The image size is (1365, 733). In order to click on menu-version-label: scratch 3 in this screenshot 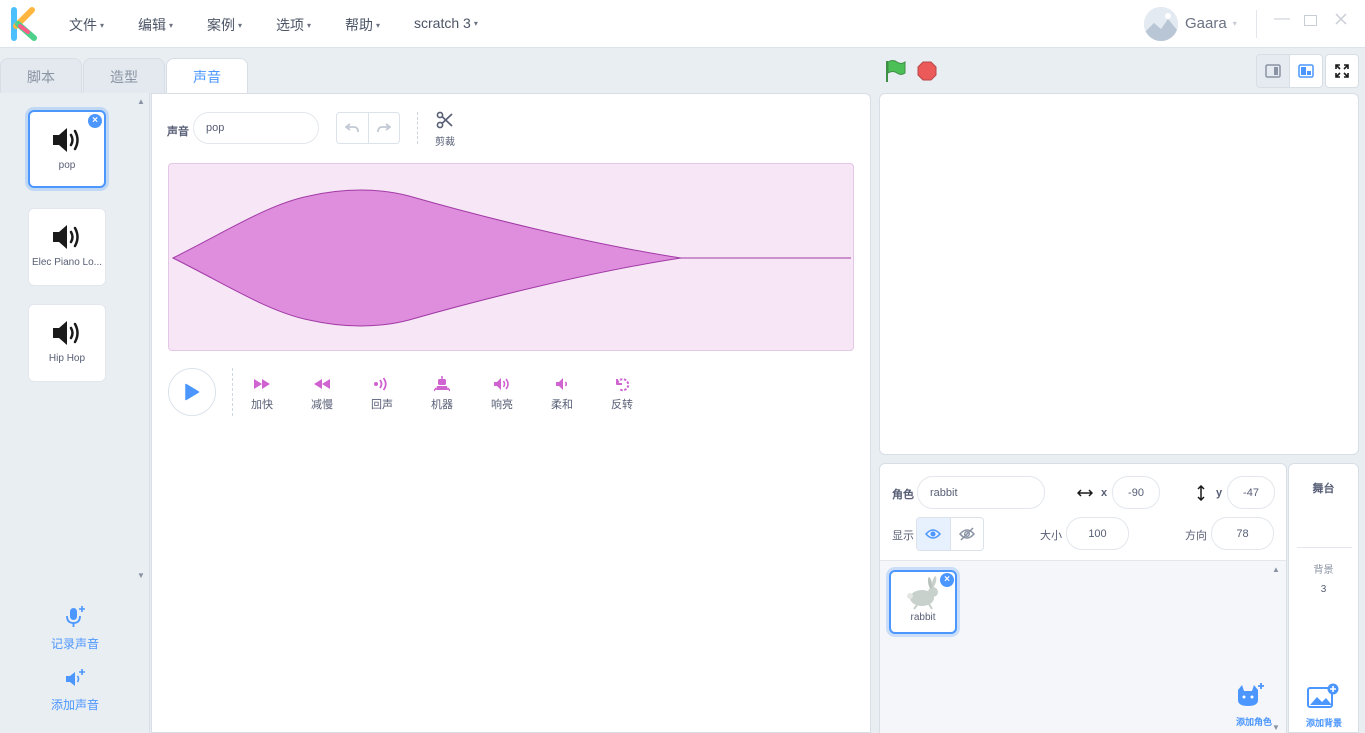, I will do `click(442, 23)`.